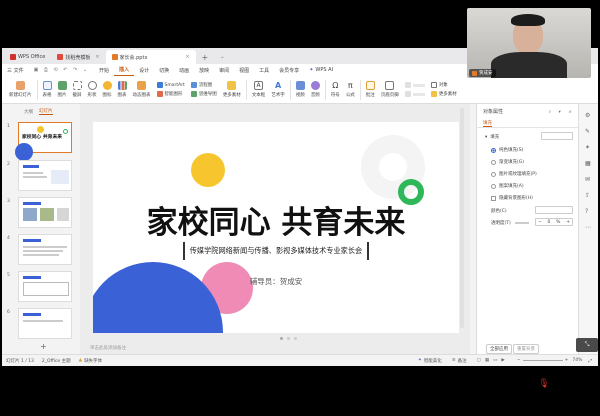  Describe the element at coordinates (114, 57) in the screenshot. I see `pptx-icon` at that location.